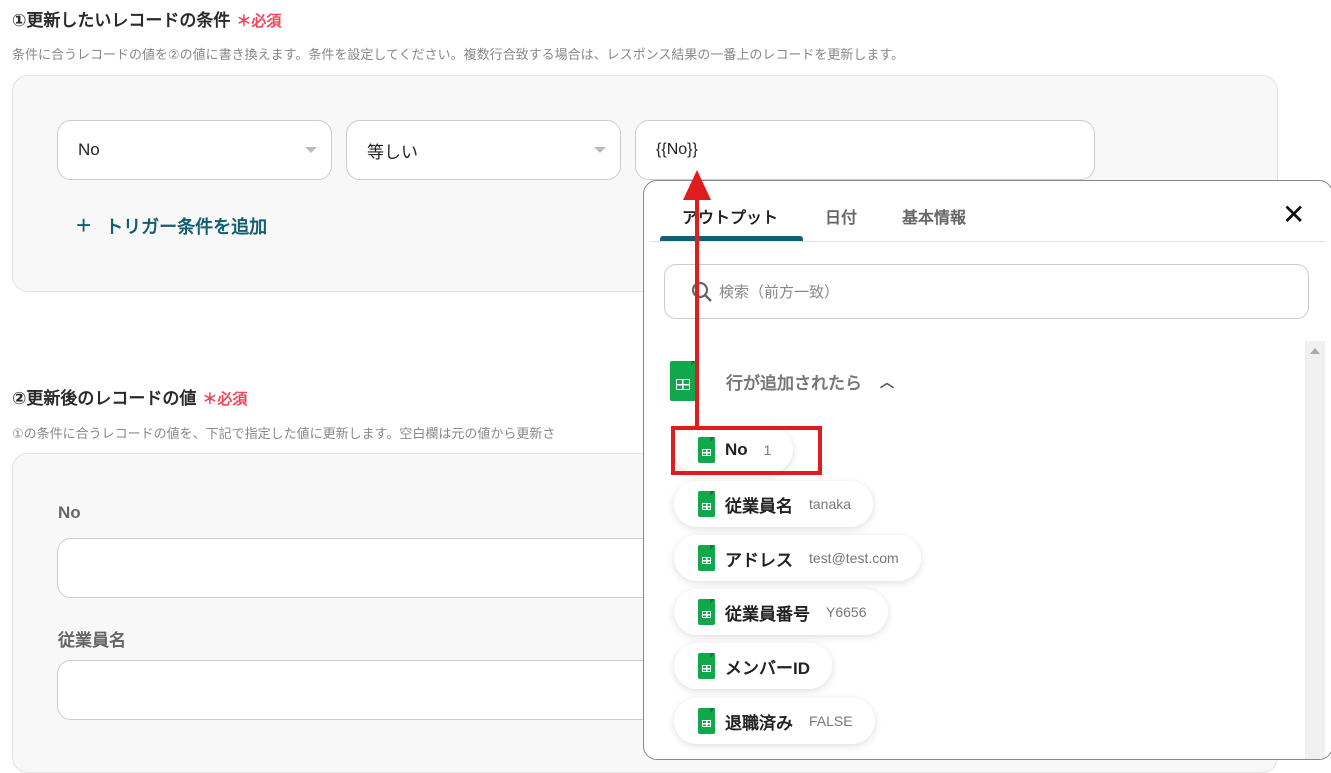  Describe the element at coordinates (759, 560) in the screenshot. I see `output-item-key: アドレス` at that location.